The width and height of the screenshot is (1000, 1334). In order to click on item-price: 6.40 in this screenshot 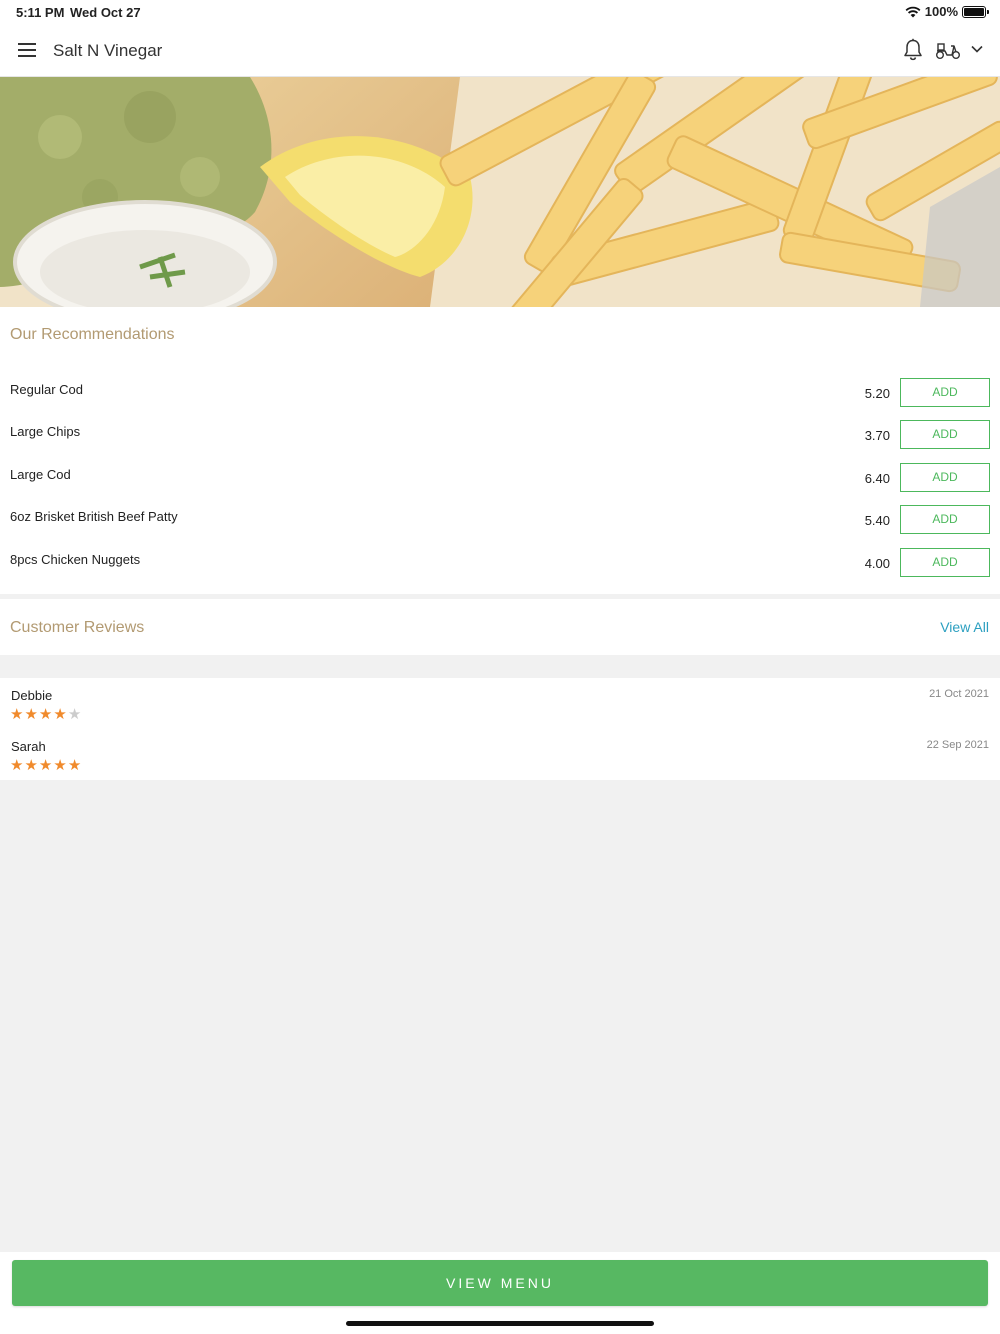, I will do `click(877, 478)`.